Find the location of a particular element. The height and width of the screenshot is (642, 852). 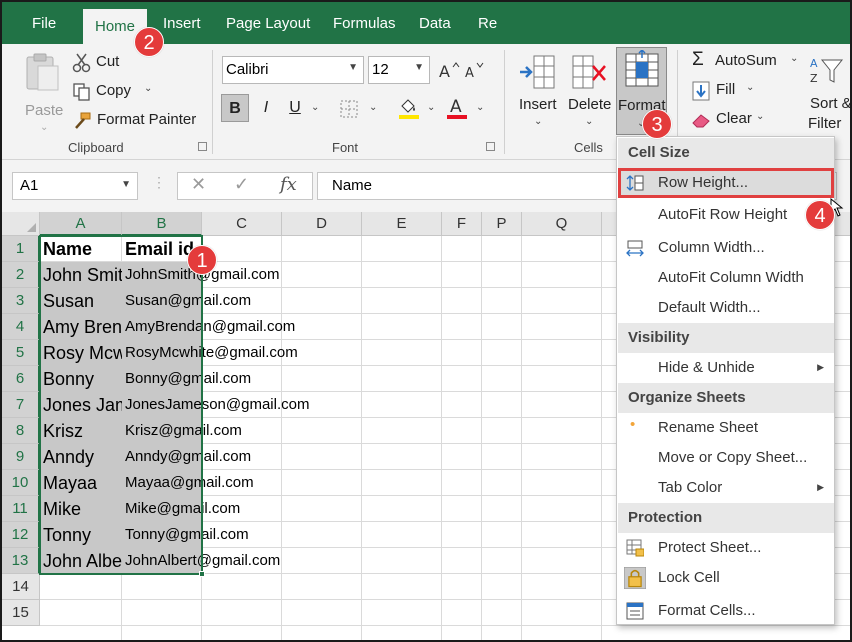

row-header-8: 8 is located at coordinates (21, 431).